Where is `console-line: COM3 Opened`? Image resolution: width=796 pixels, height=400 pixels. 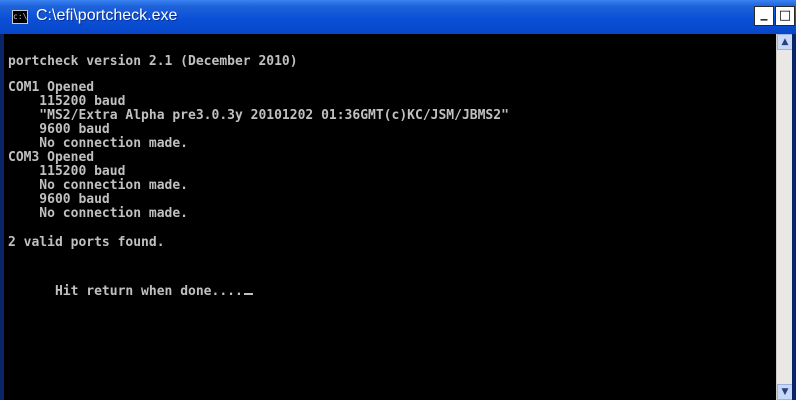
console-line: COM3 Opened is located at coordinates (51, 157).